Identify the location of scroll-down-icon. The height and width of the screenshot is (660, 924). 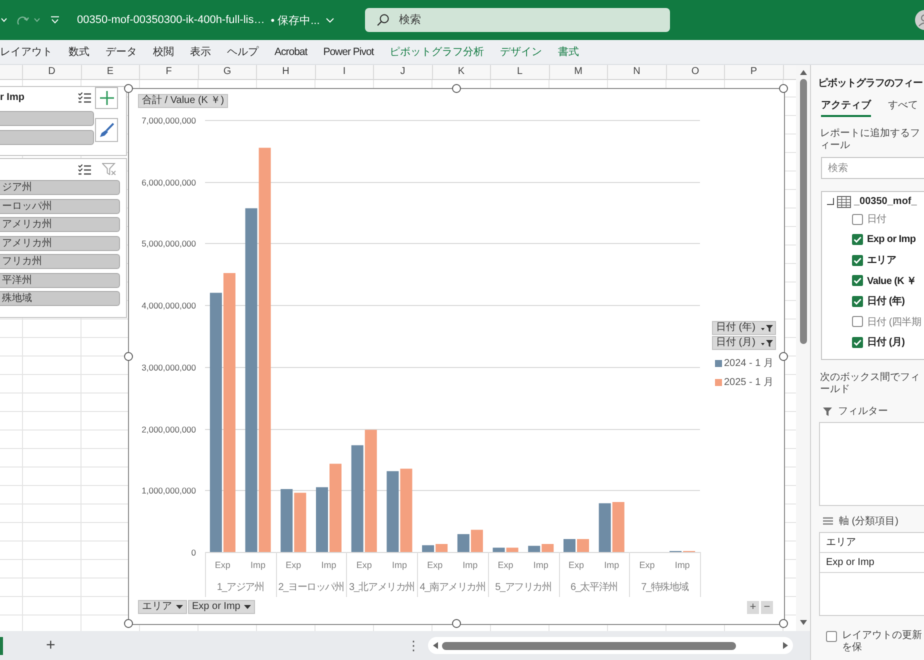
(803, 622).